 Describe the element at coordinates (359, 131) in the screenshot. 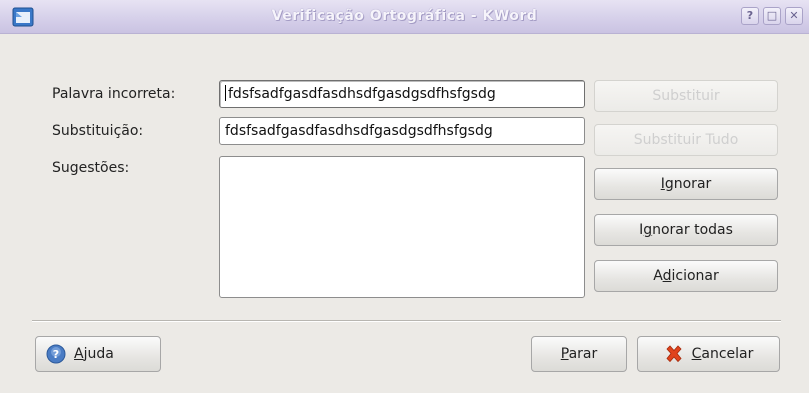

I see `replacement-value: fdsfsadfgasdfasdhsdfgasdgsdfhsfgsdg` at that location.